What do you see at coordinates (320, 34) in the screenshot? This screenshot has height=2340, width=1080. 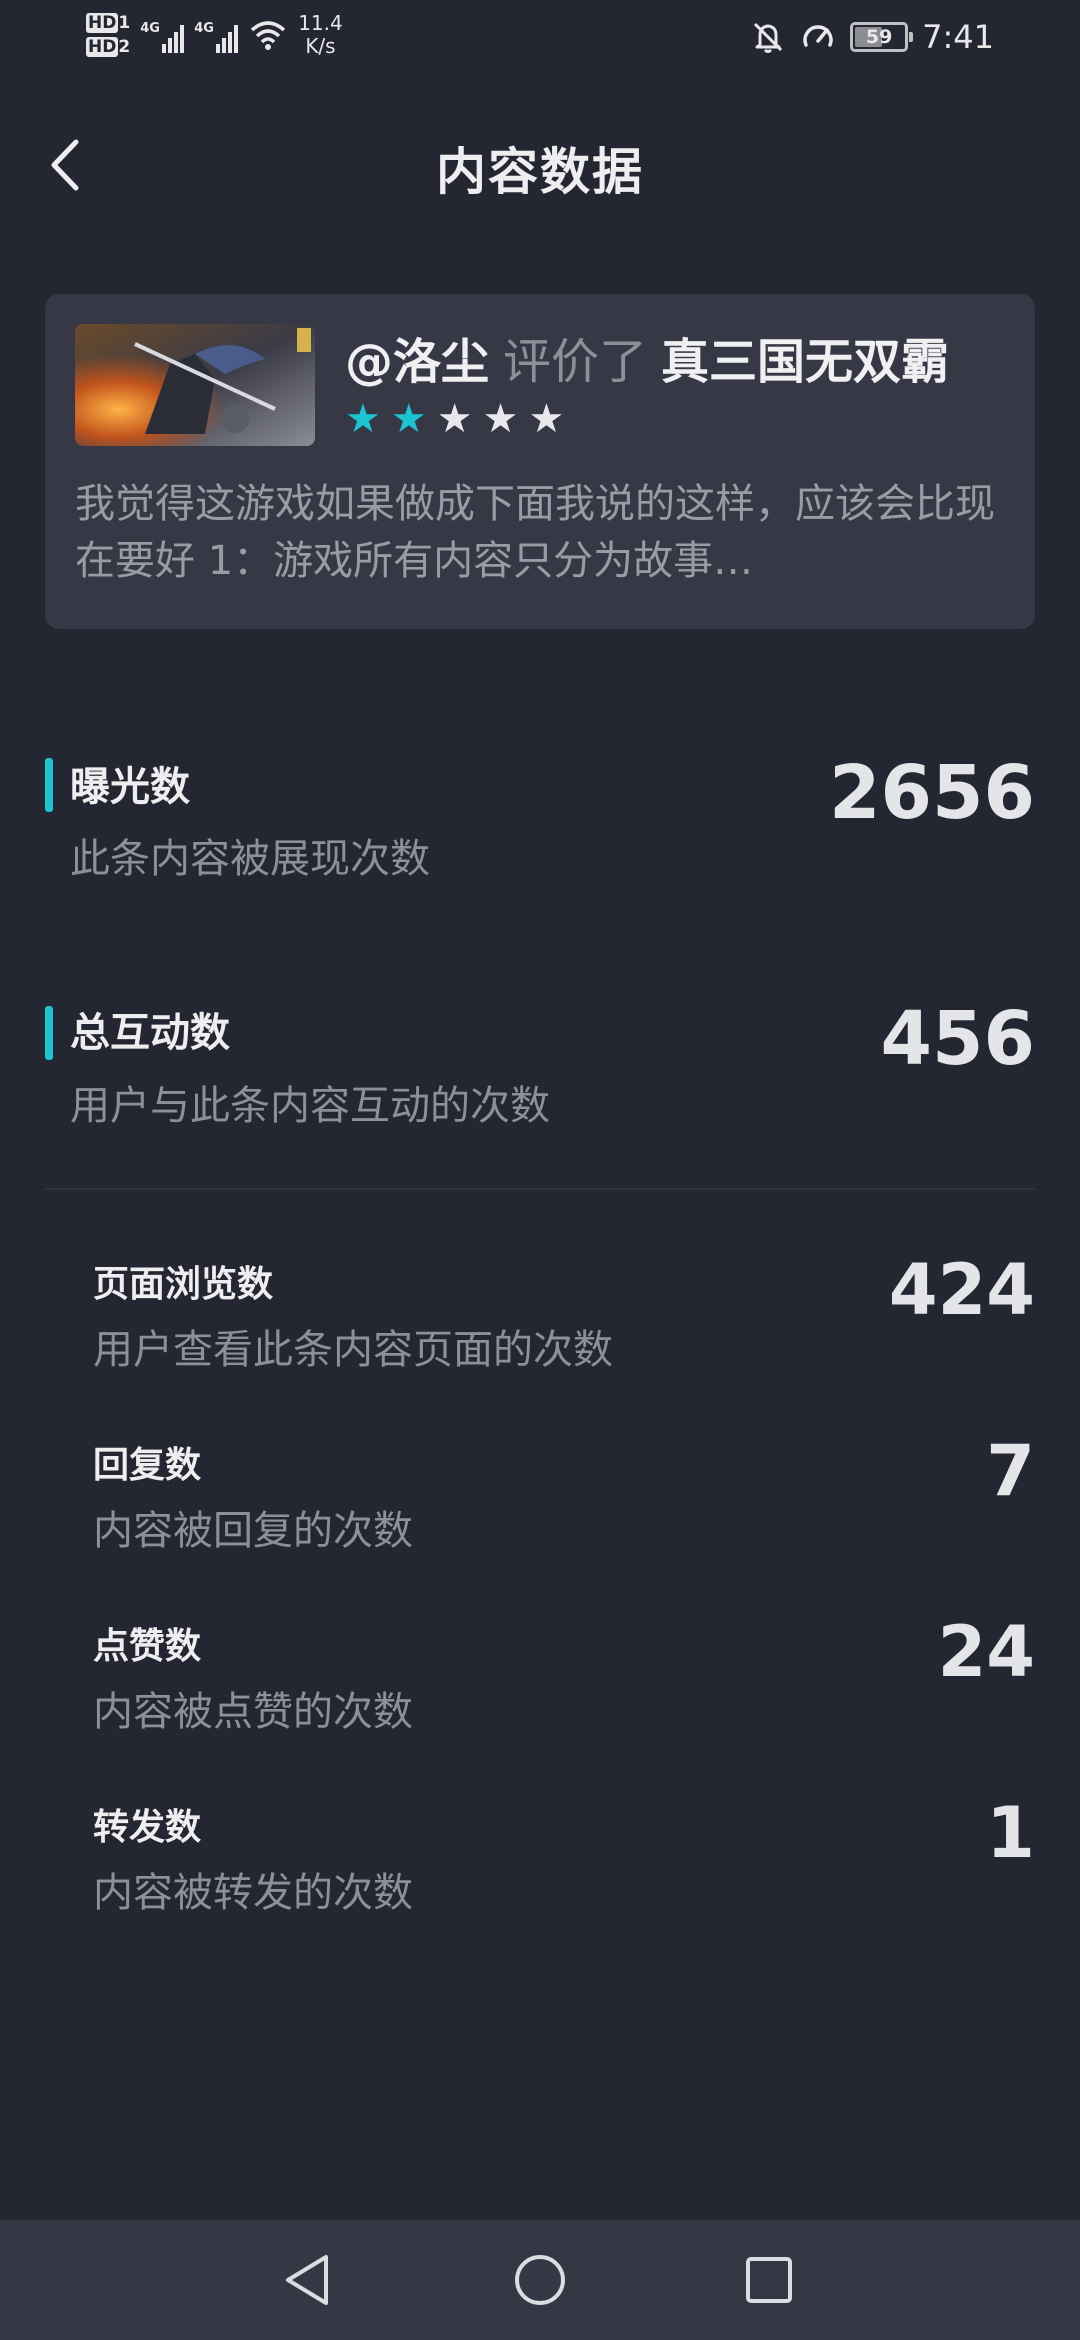 I see `network-speed: 11.4 K/s` at bounding box center [320, 34].